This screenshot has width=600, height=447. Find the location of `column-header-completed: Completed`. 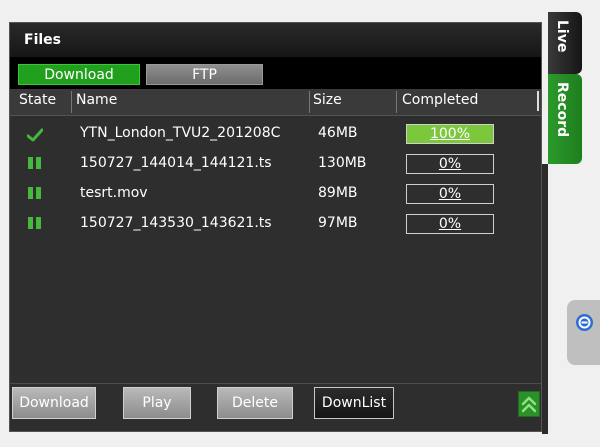

column-header-completed: Completed is located at coordinates (440, 100).